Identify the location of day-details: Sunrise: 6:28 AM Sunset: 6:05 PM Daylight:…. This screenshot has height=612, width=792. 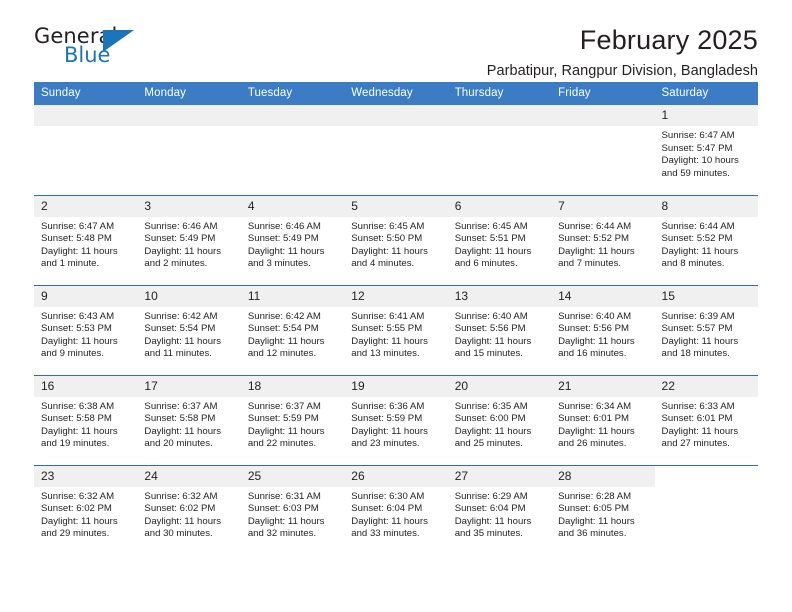
(602, 514).